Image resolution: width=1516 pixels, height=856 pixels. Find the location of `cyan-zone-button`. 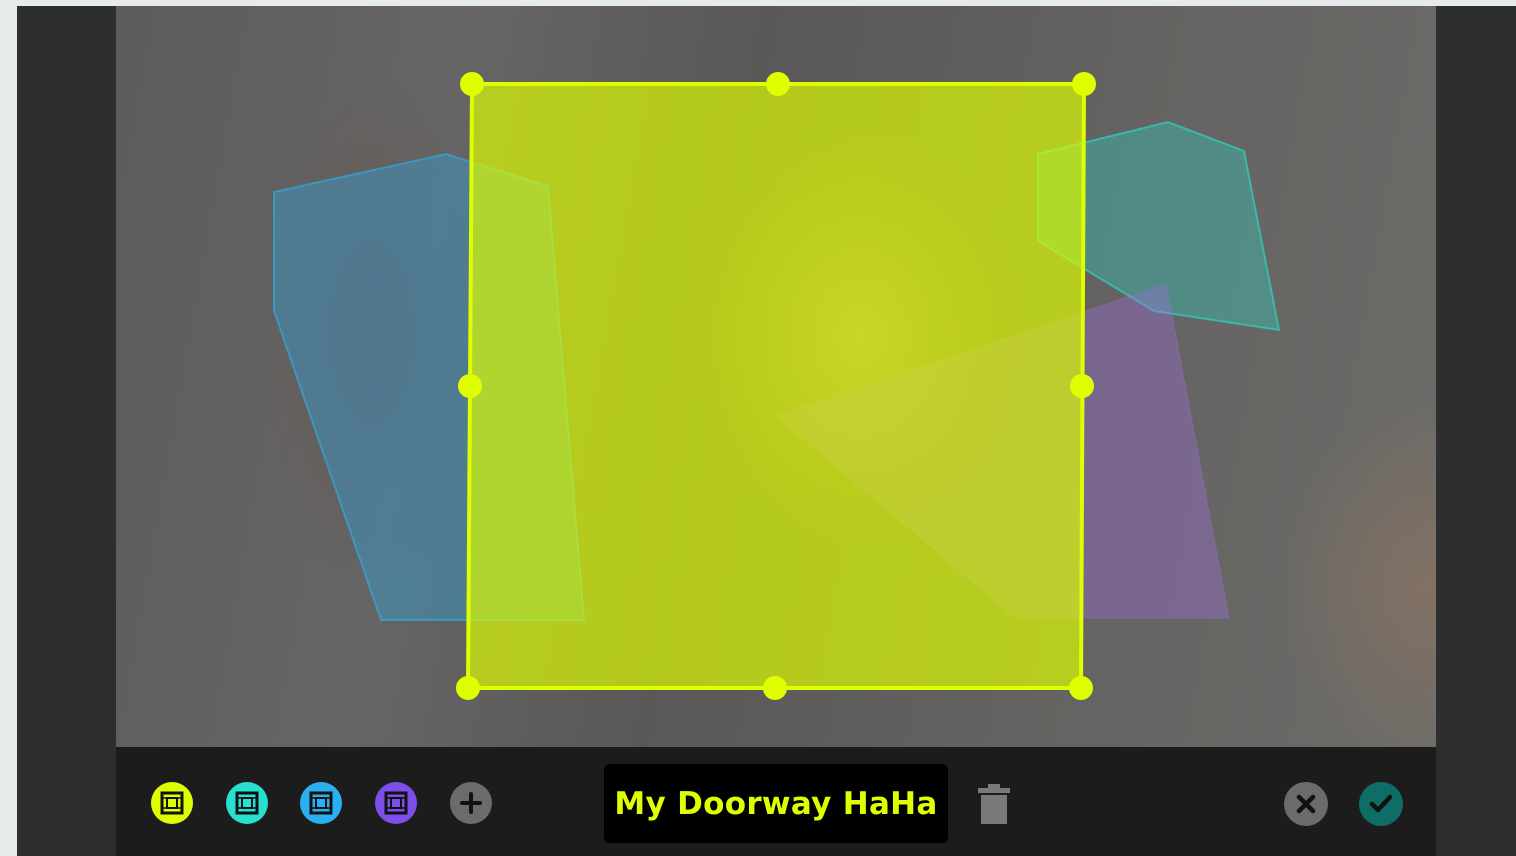

cyan-zone-button is located at coordinates (247, 803).